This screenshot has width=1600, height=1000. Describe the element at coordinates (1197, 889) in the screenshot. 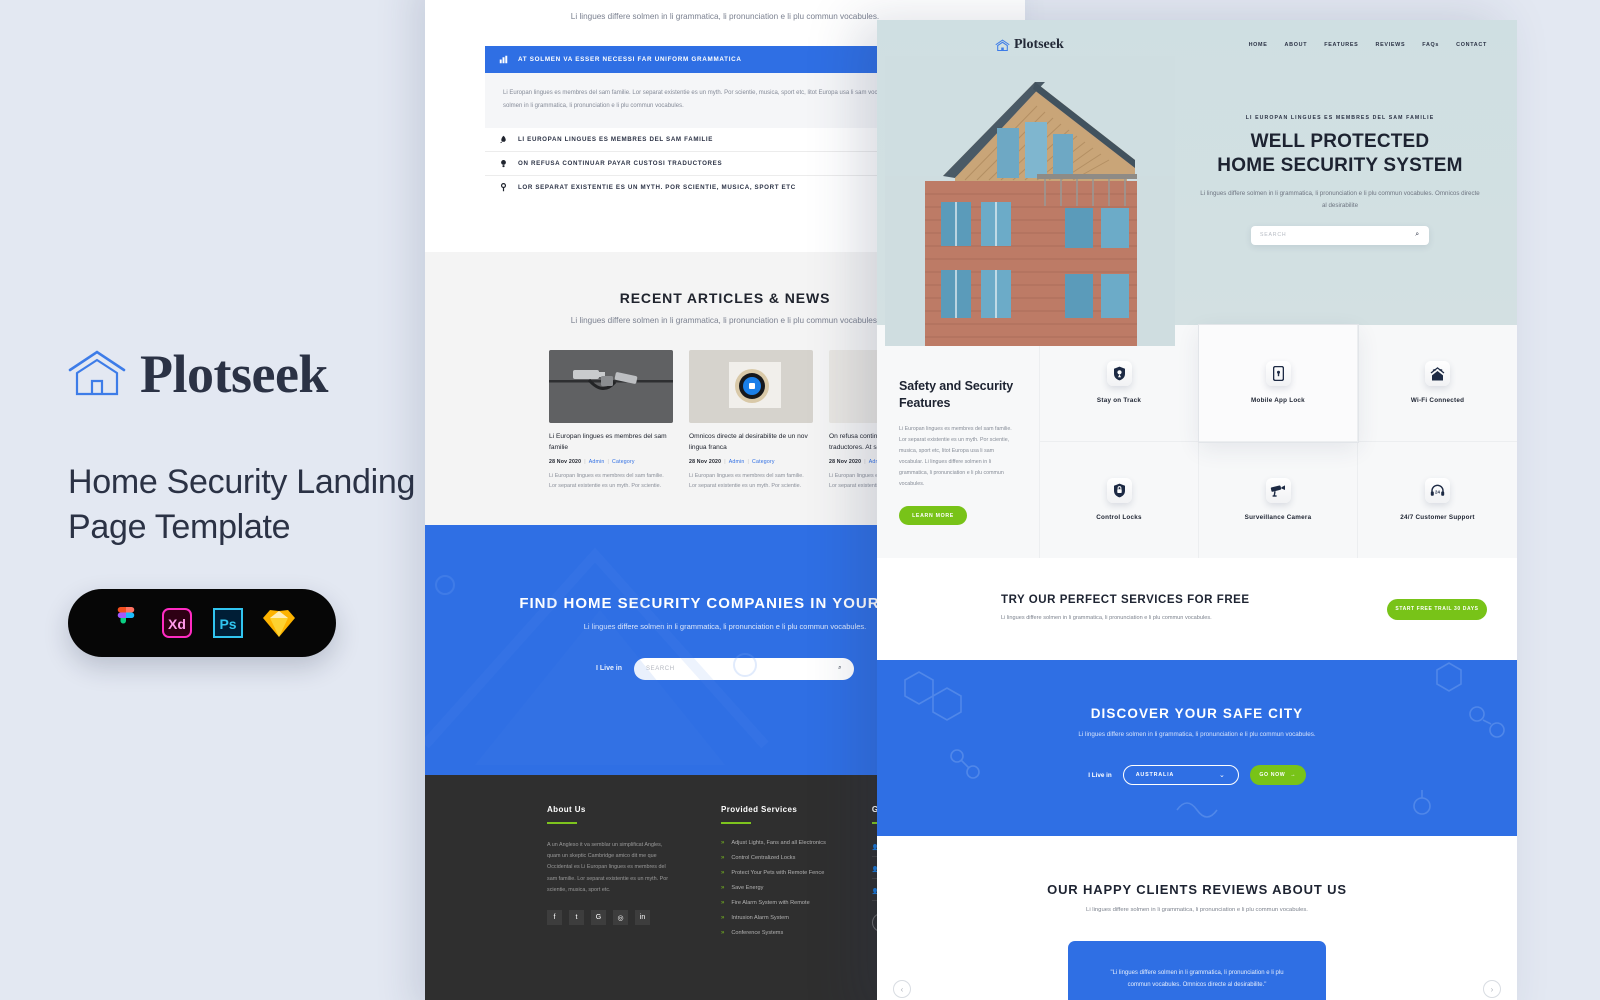

I see `reviews-heading: OUR HAPPY CLIENTS REVIEWS ABOUT US` at that location.